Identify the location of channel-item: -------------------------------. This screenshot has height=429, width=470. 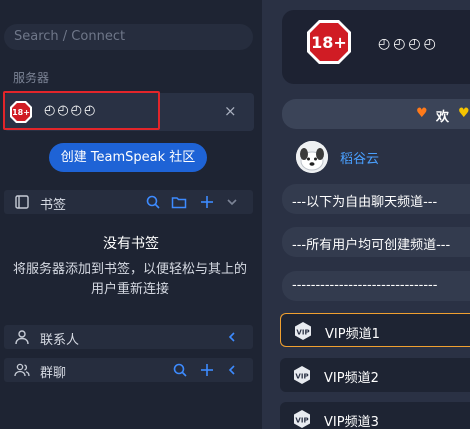
(376, 286).